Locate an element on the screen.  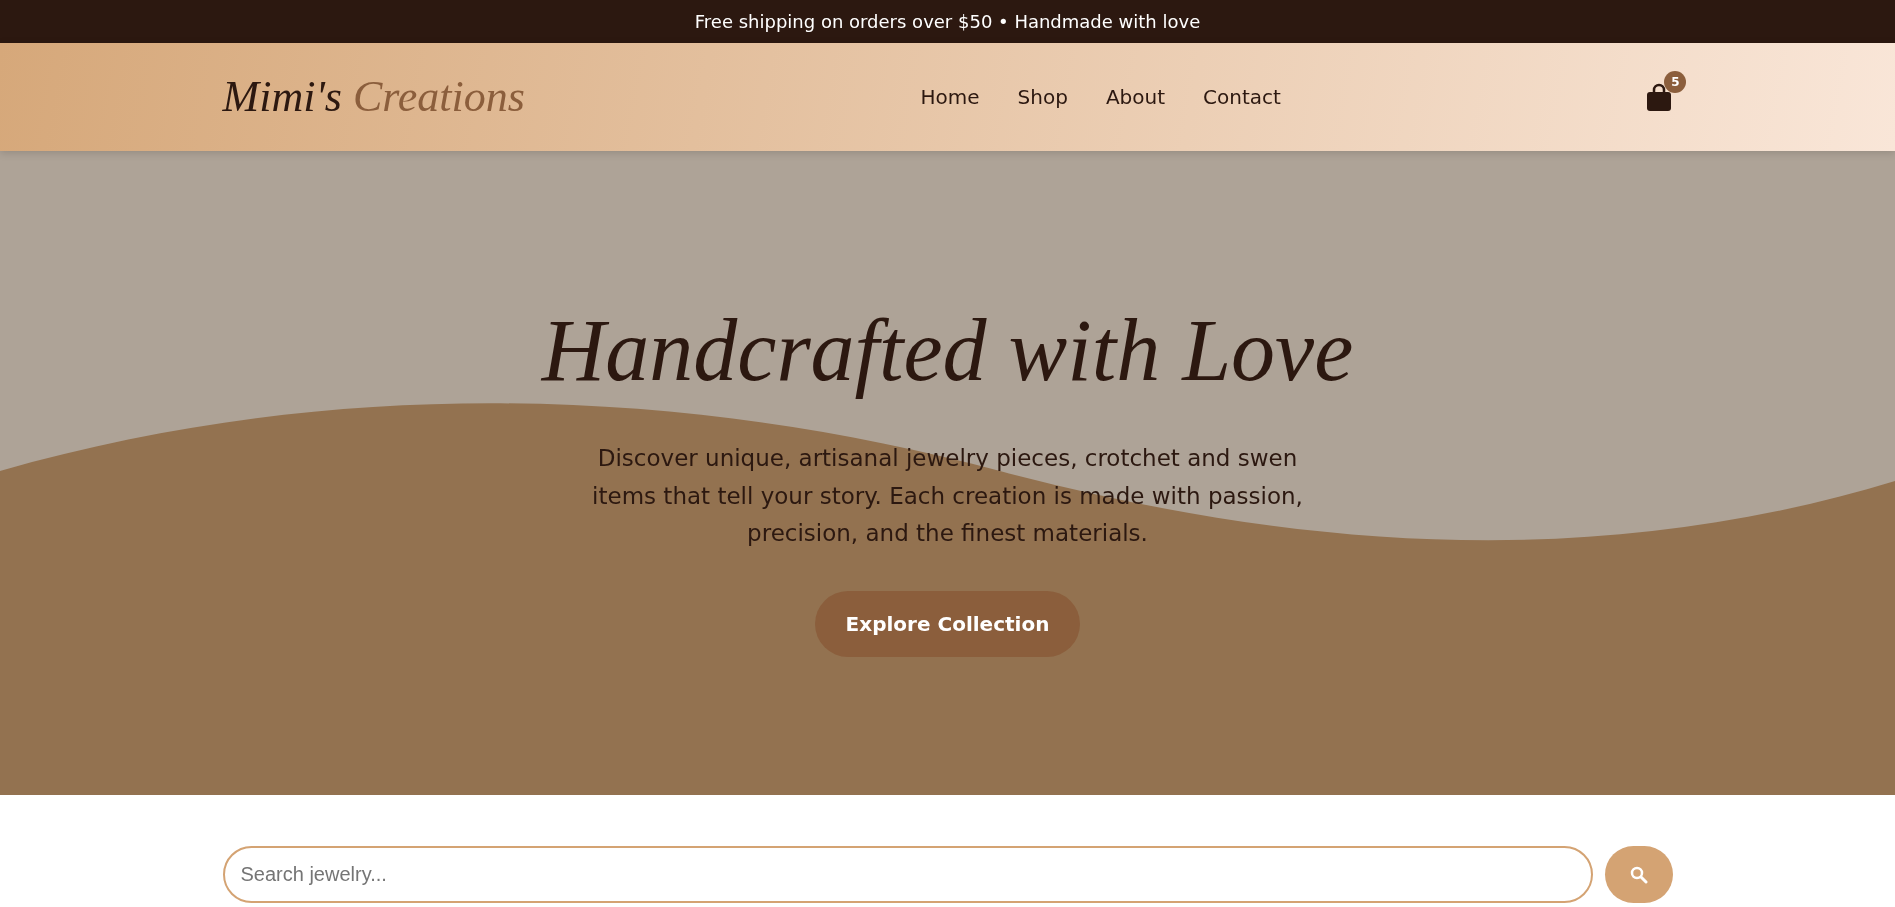
nav-link: About is located at coordinates (1135, 97).